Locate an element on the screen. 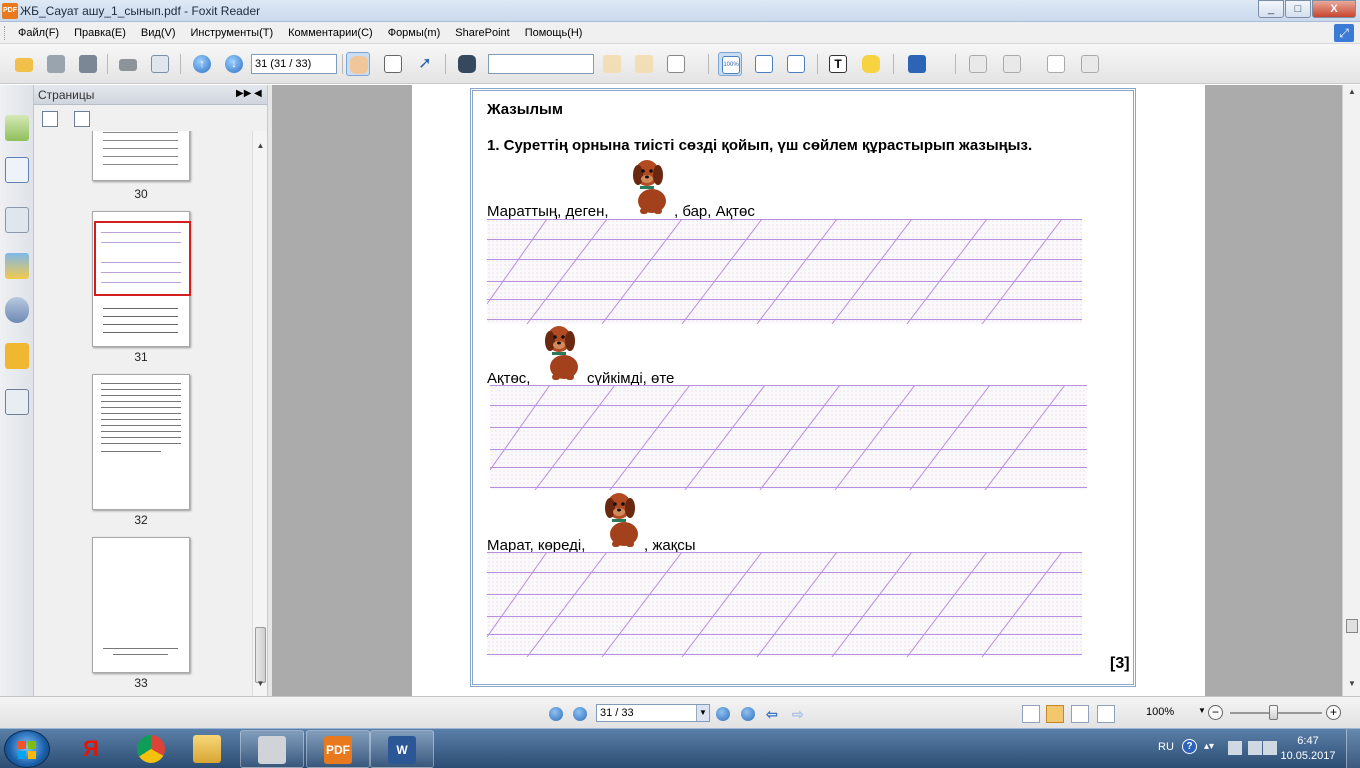 Image resolution: width=1360 pixels, height=768 pixels. continuous-view-icon is located at coordinates (1055, 714).